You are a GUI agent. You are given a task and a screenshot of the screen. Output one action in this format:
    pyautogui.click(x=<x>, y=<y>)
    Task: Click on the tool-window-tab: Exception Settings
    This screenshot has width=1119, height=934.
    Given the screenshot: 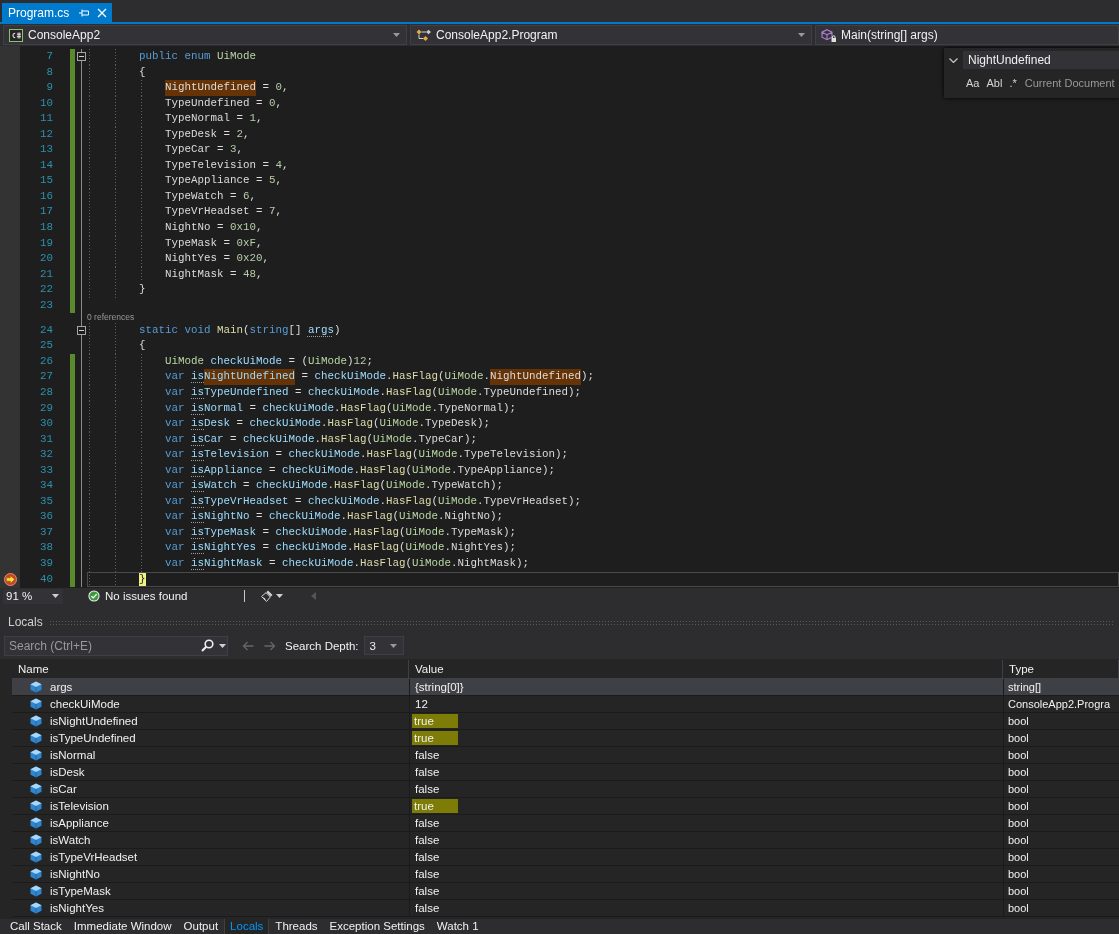 What is the action you would take?
    pyautogui.click(x=377, y=926)
    